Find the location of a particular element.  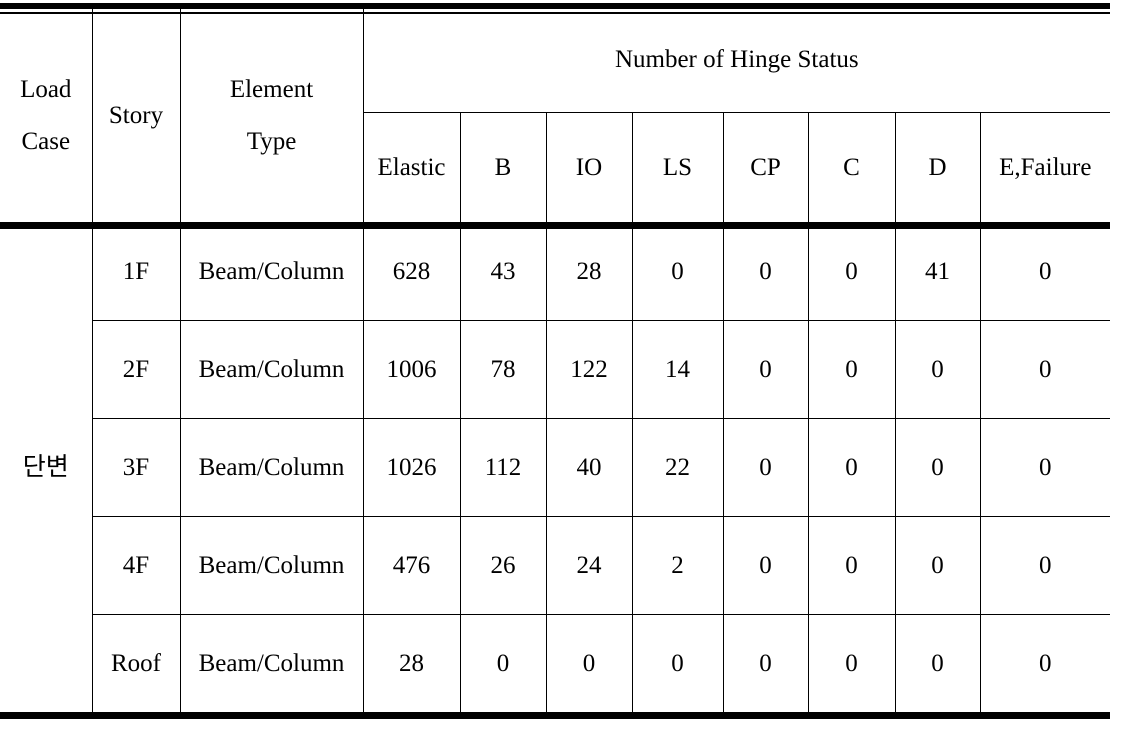

header-load-case: Load Case is located at coordinates (46, 115).